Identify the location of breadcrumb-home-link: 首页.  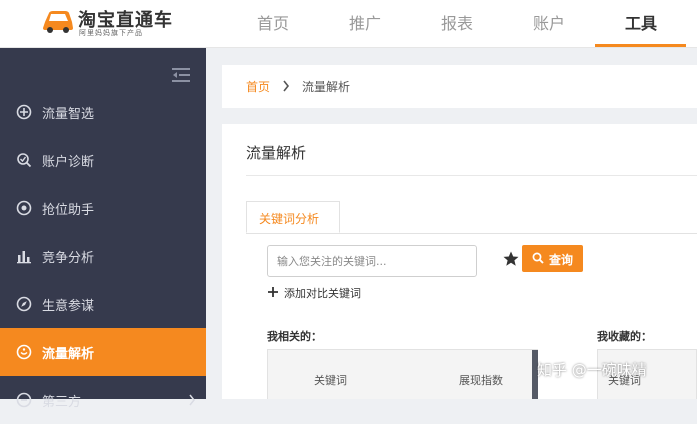
(258, 86).